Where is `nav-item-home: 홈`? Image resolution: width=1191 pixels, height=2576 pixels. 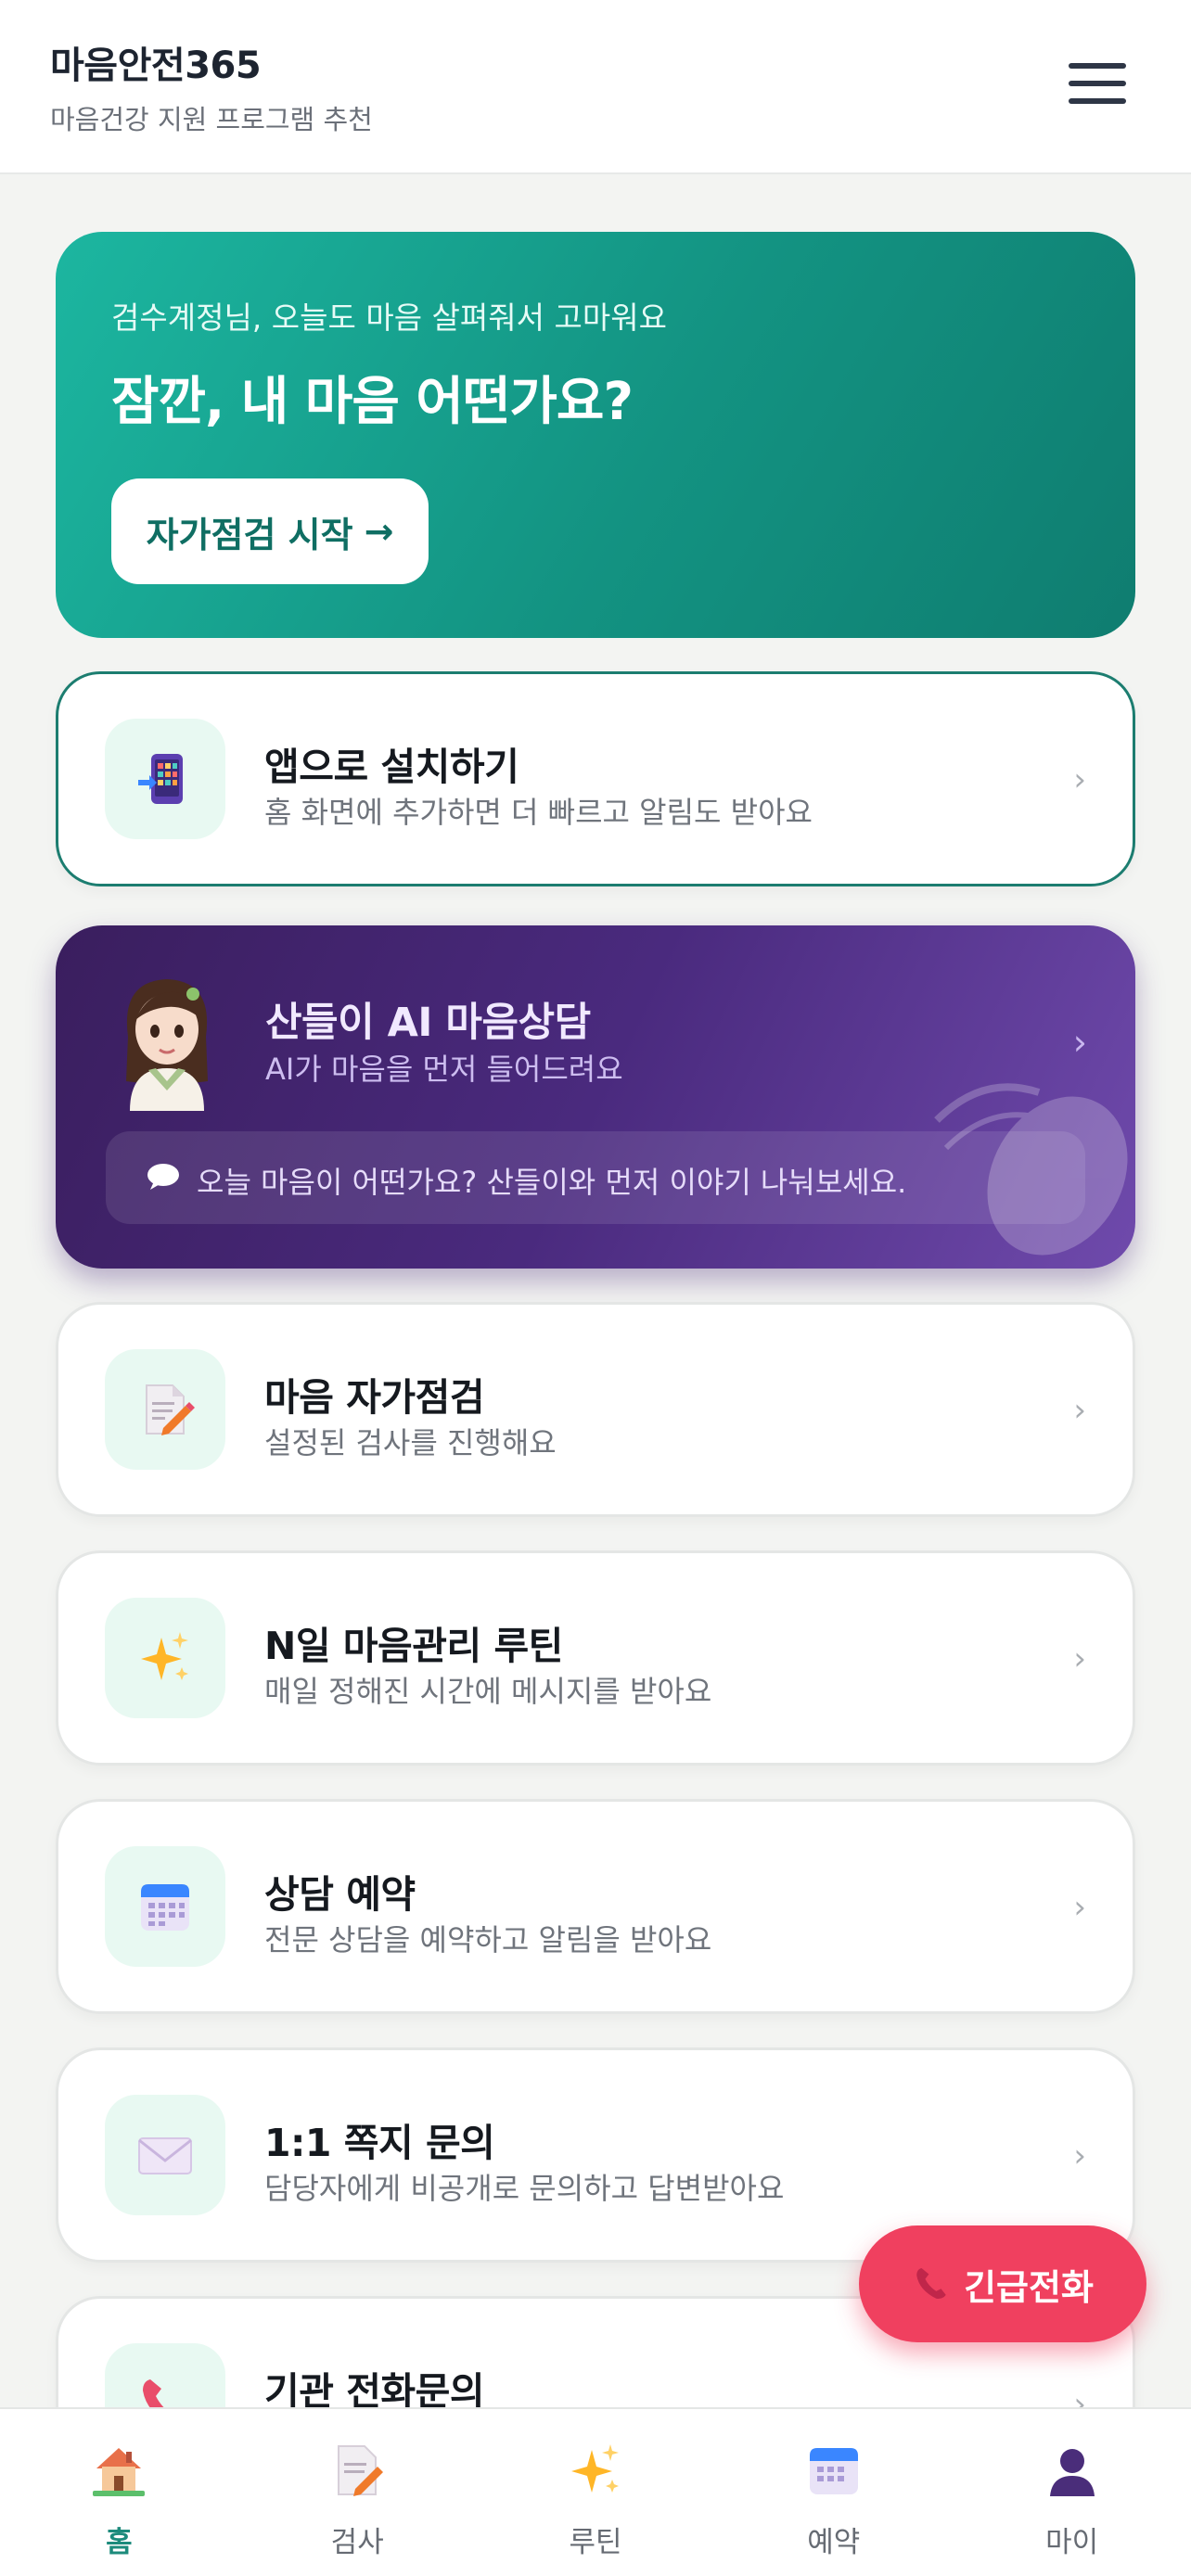 nav-item-home: 홈 is located at coordinates (119, 2492).